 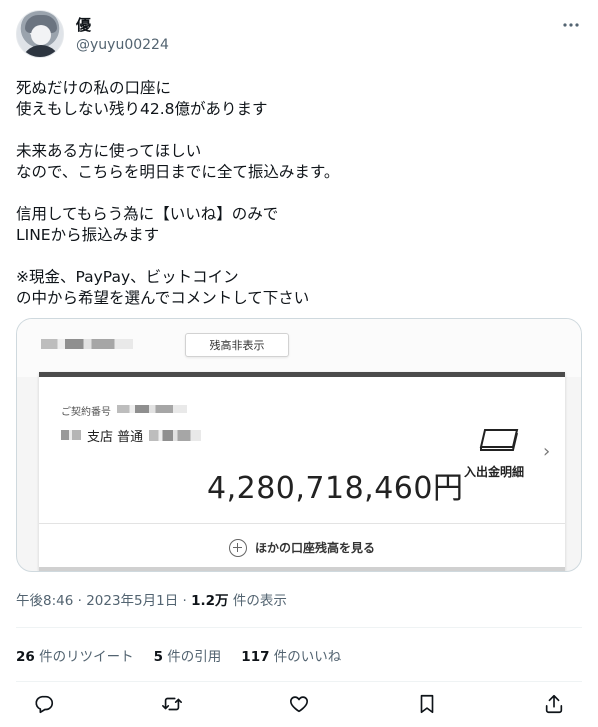 What do you see at coordinates (255, 657) in the screenshot?
I see `likes-count: 117` at bounding box center [255, 657].